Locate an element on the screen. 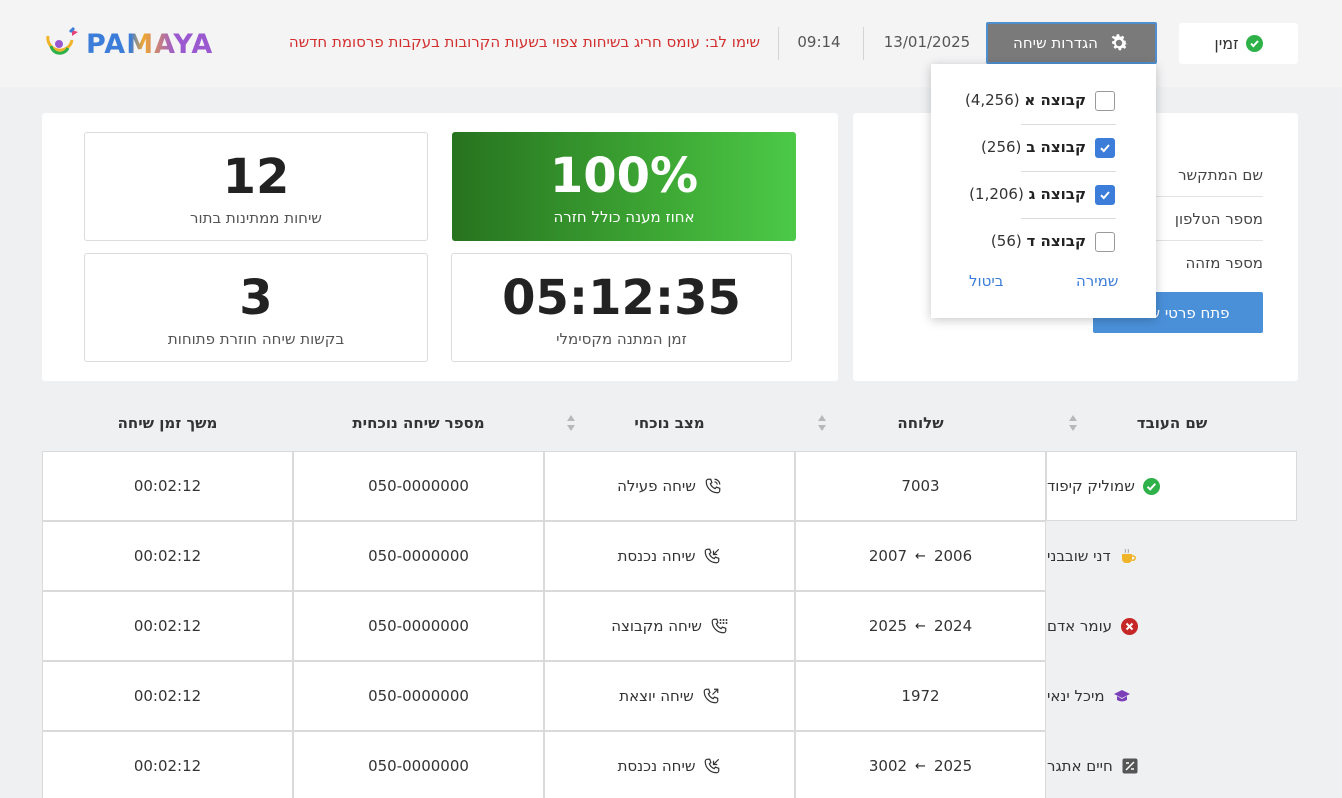  extension-to: 2025 is located at coordinates (888, 626).